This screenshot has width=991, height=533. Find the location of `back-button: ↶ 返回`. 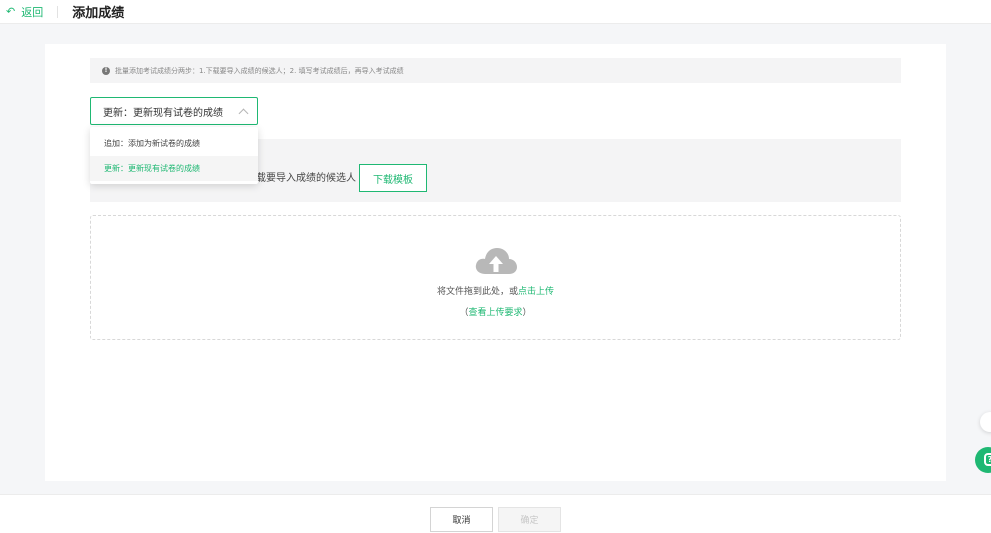

back-button: ↶ 返回 is located at coordinates (21, 12).